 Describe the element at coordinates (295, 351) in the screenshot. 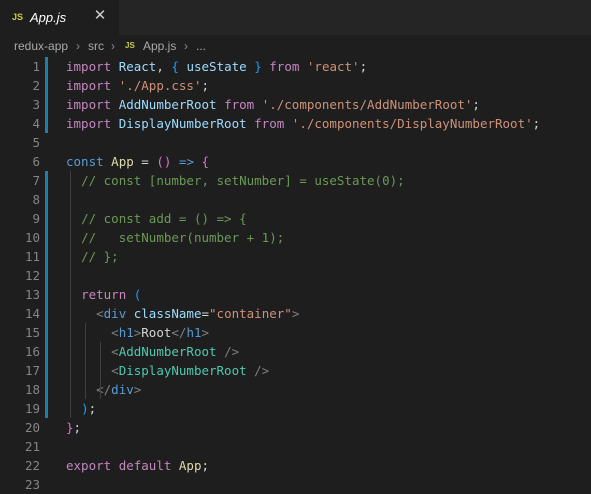

I see `code-line: 16 <AddNumberRoot />` at that location.